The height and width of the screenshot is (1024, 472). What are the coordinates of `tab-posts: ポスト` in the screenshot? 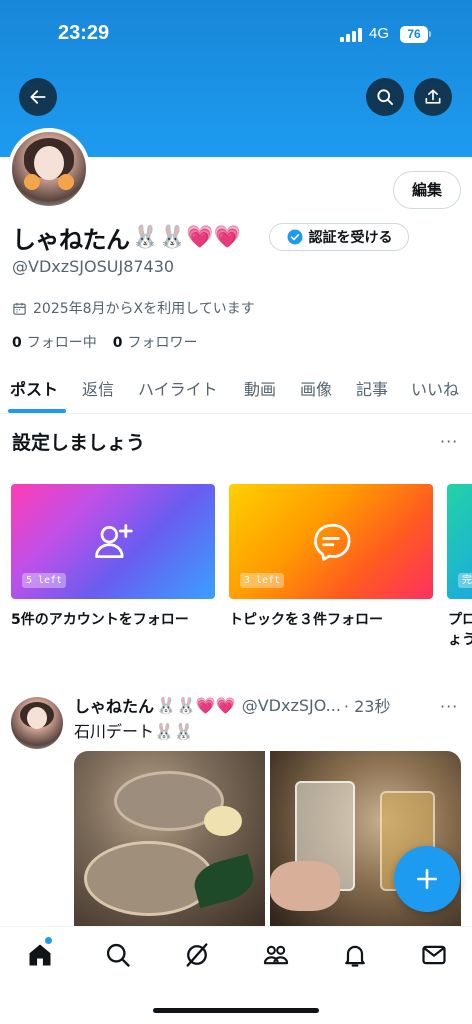 It's located at (34, 388).